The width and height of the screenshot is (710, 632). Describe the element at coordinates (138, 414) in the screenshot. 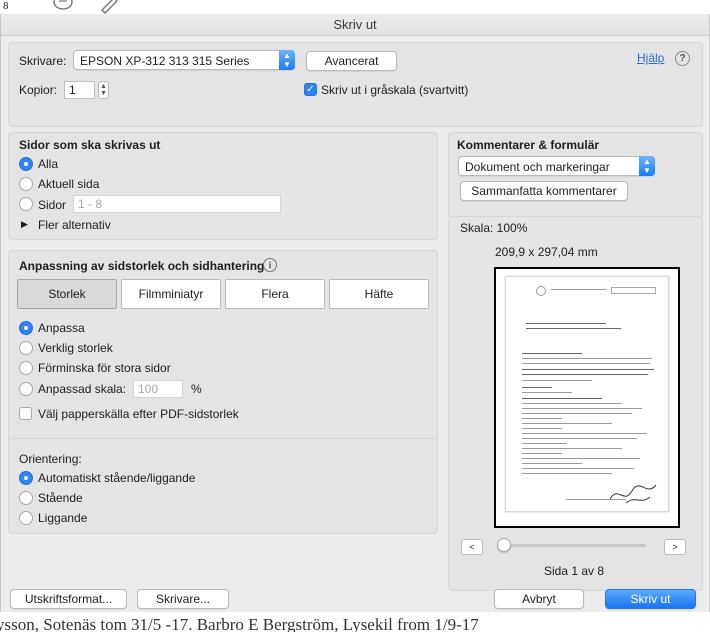

I see `paper-source-label: Välj papperskälla efter PDF-sidstorlek` at that location.